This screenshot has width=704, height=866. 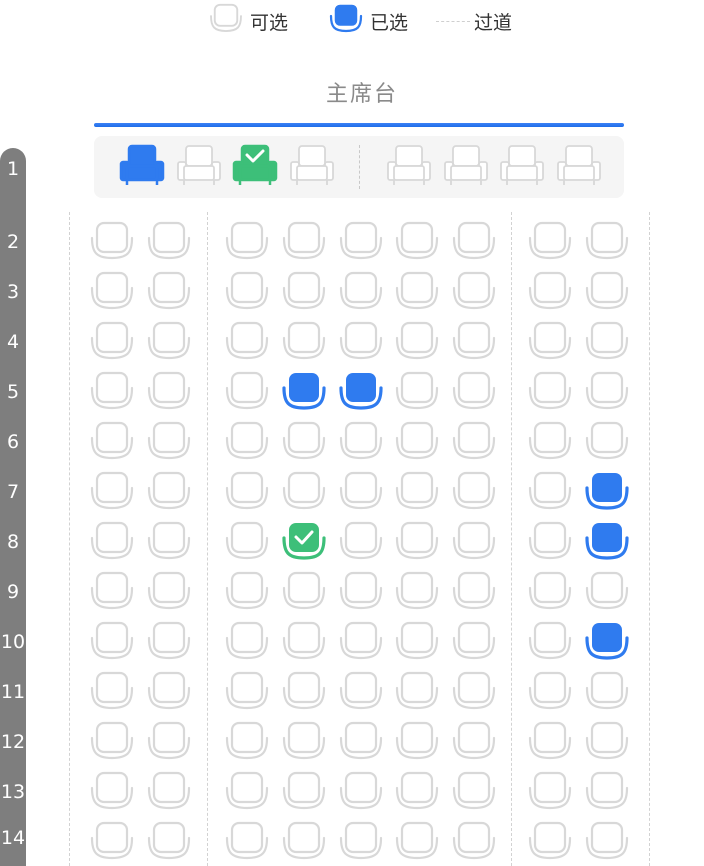 I want to click on seat-occupied, so click(x=304, y=542).